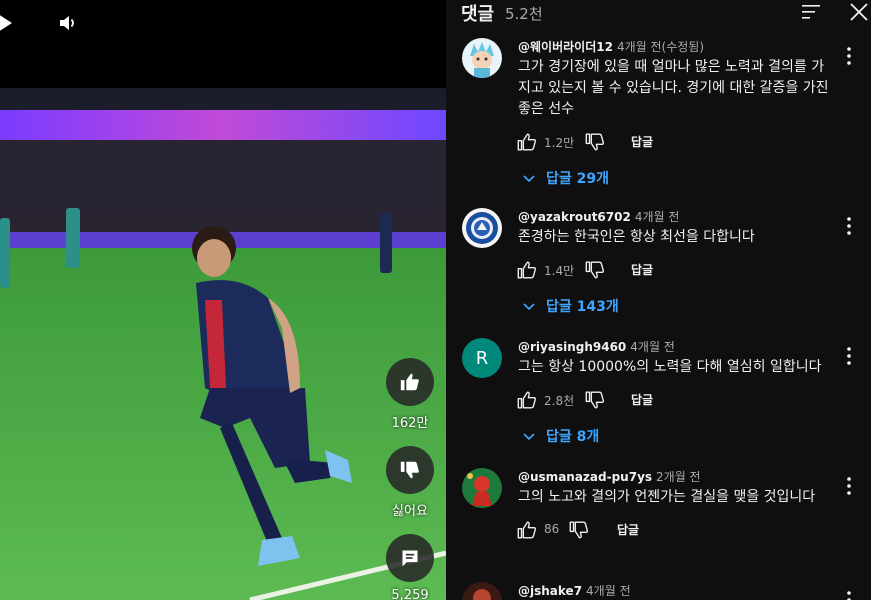  What do you see at coordinates (678, 477) in the screenshot?
I see `comment-time: 2개월 전` at bounding box center [678, 477].